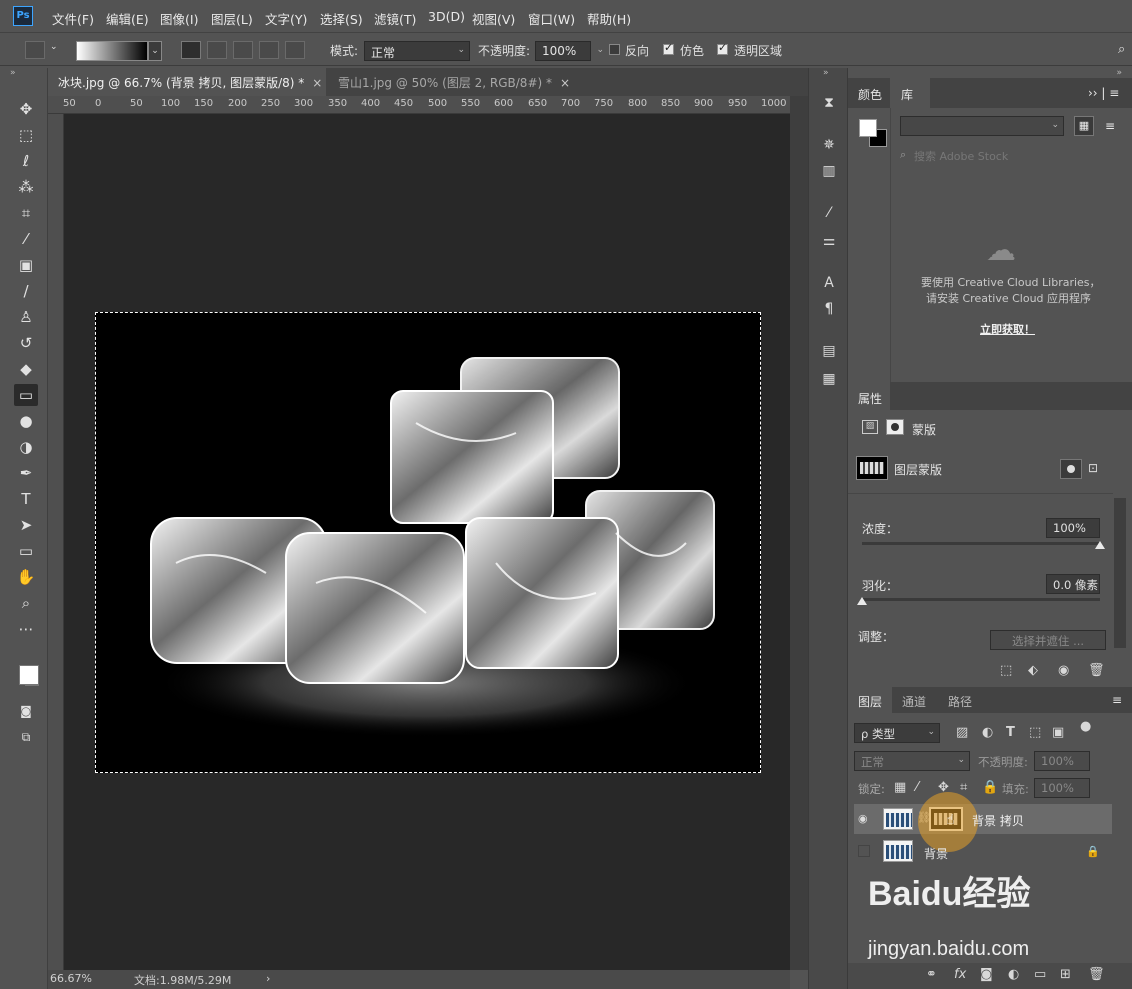  I want to click on move-tool-icon: ✥, so click(26, 109).